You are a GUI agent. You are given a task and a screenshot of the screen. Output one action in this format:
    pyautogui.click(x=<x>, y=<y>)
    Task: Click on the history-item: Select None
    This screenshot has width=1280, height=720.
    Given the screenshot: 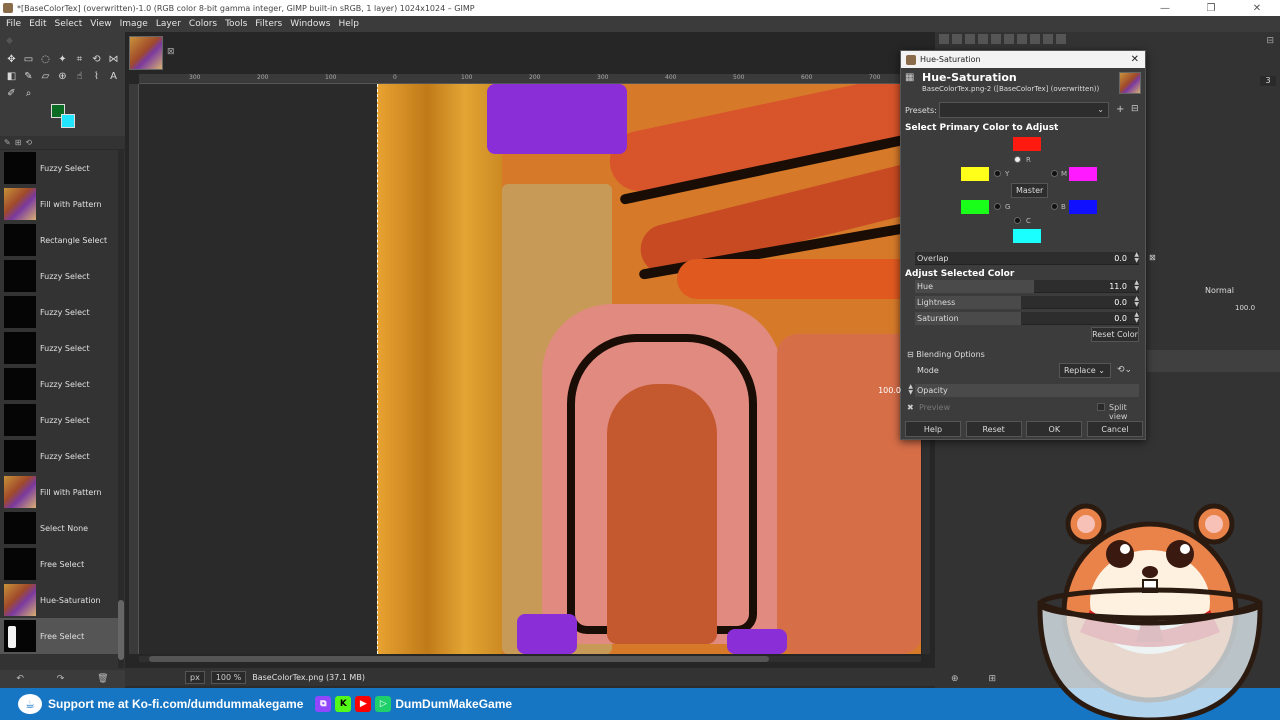 What is the action you would take?
    pyautogui.click(x=59, y=528)
    